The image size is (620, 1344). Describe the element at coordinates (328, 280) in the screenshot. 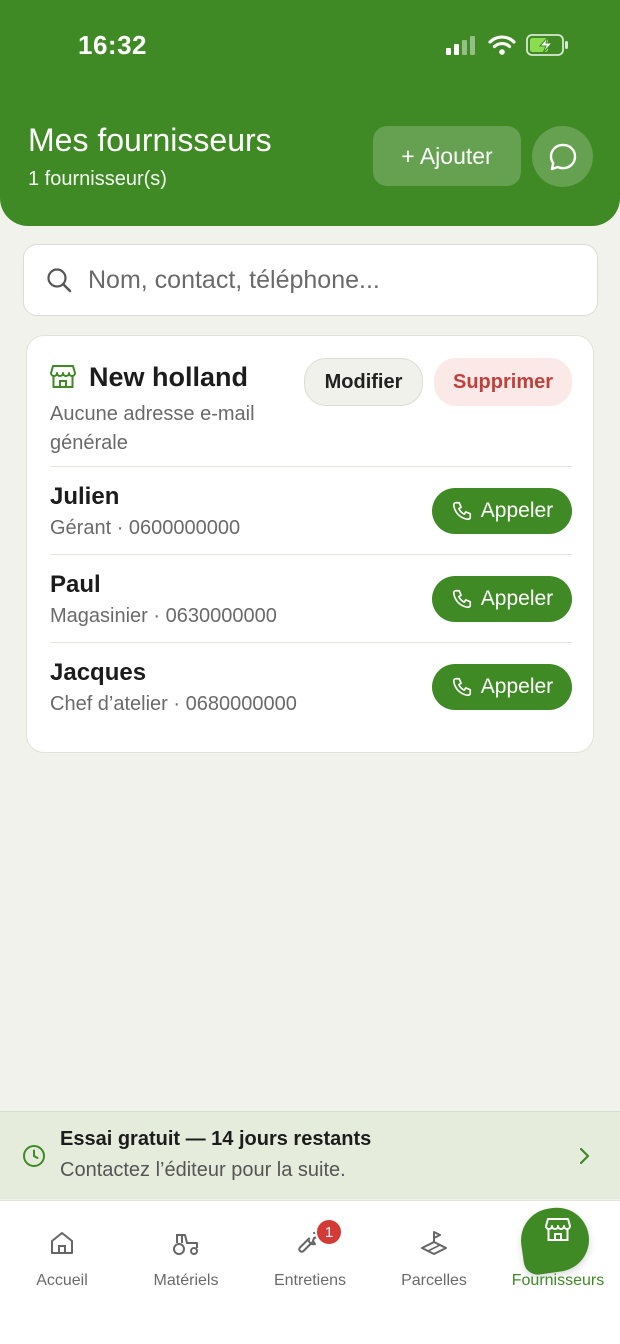

I see `search-input` at that location.